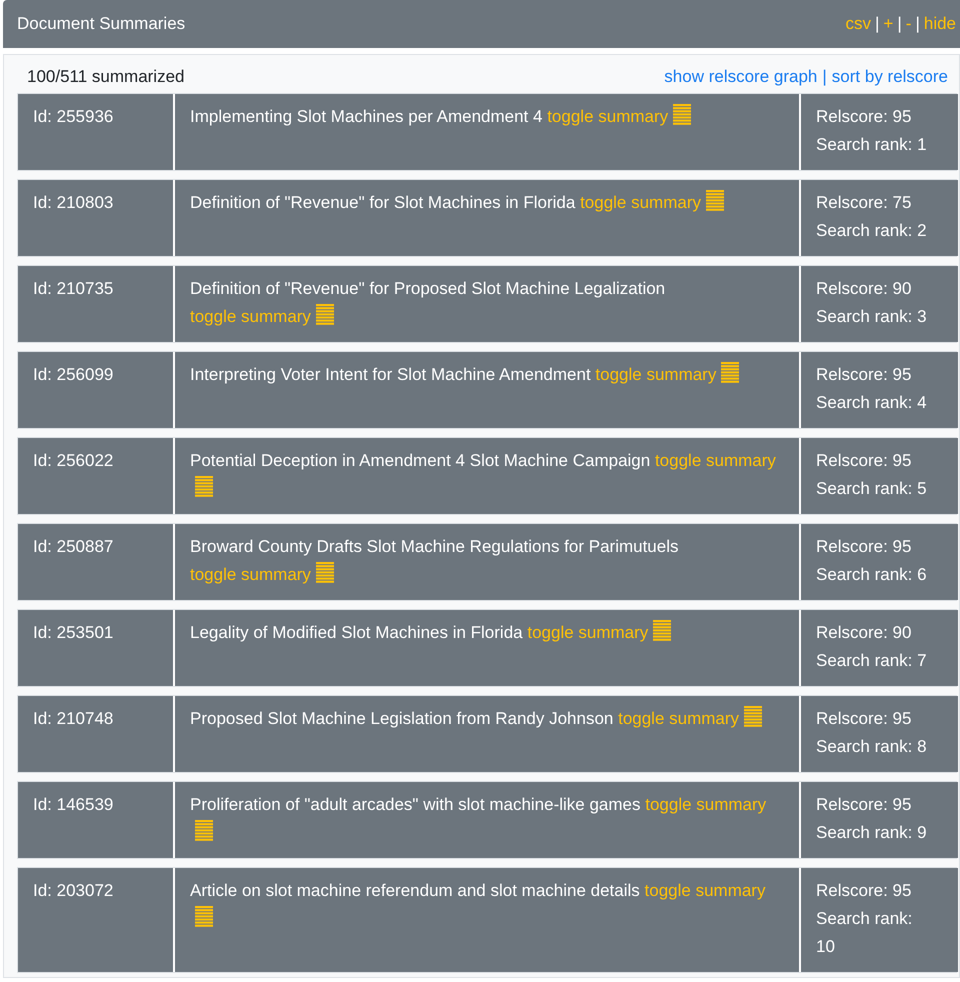 The height and width of the screenshot is (982, 960). What do you see at coordinates (872, 575) in the screenshot?
I see `search-rank-text: Search rank: 6` at bounding box center [872, 575].